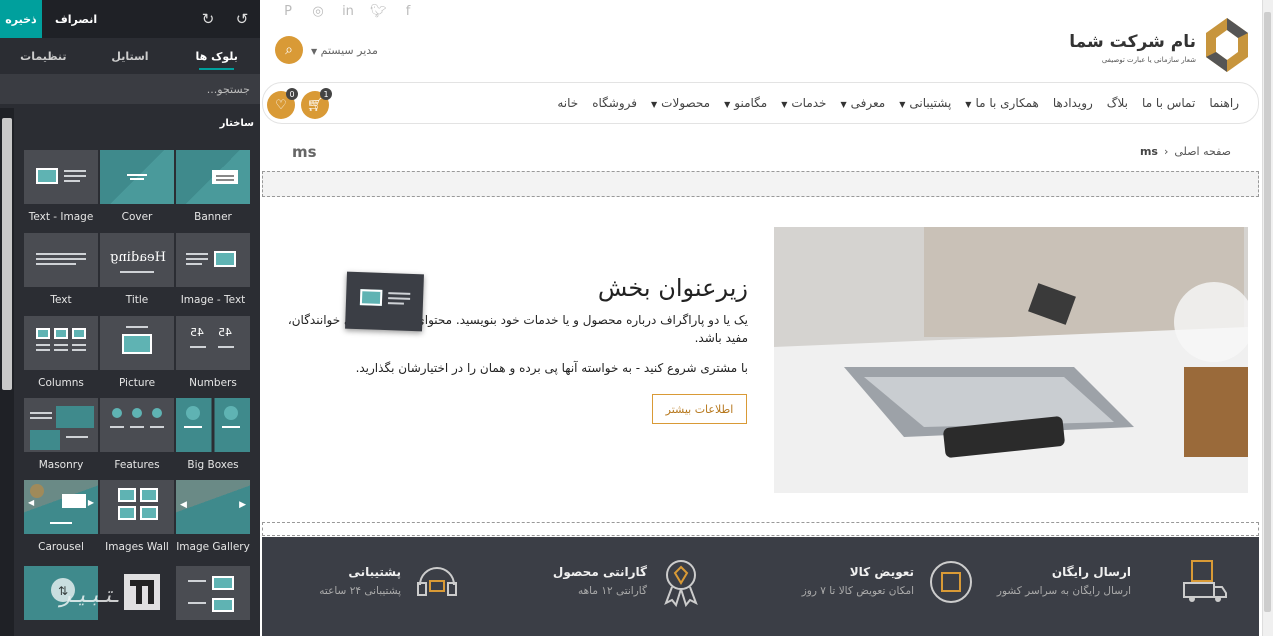 The image size is (1273, 636). I want to click on search-button: ⌕, so click(289, 50).